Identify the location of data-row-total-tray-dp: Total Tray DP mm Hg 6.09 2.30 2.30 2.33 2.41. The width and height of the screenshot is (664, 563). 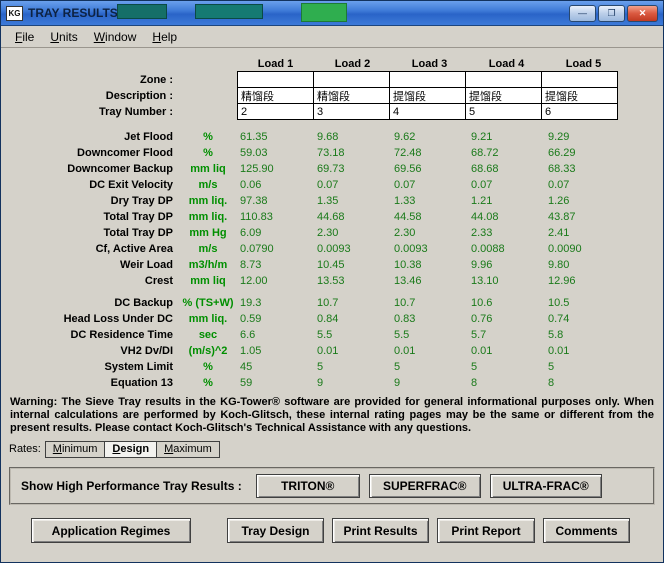
(332, 233).